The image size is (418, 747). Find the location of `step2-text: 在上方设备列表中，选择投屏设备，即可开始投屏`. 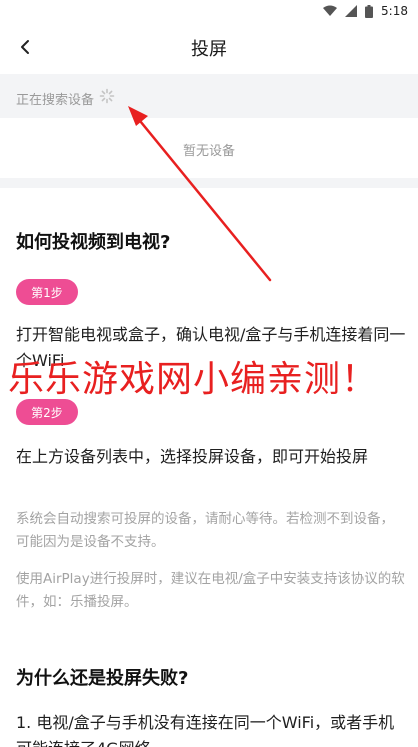

step2-text: 在上方设备列表中，选择投屏设备，即可开始投屏 is located at coordinates (192, 456).